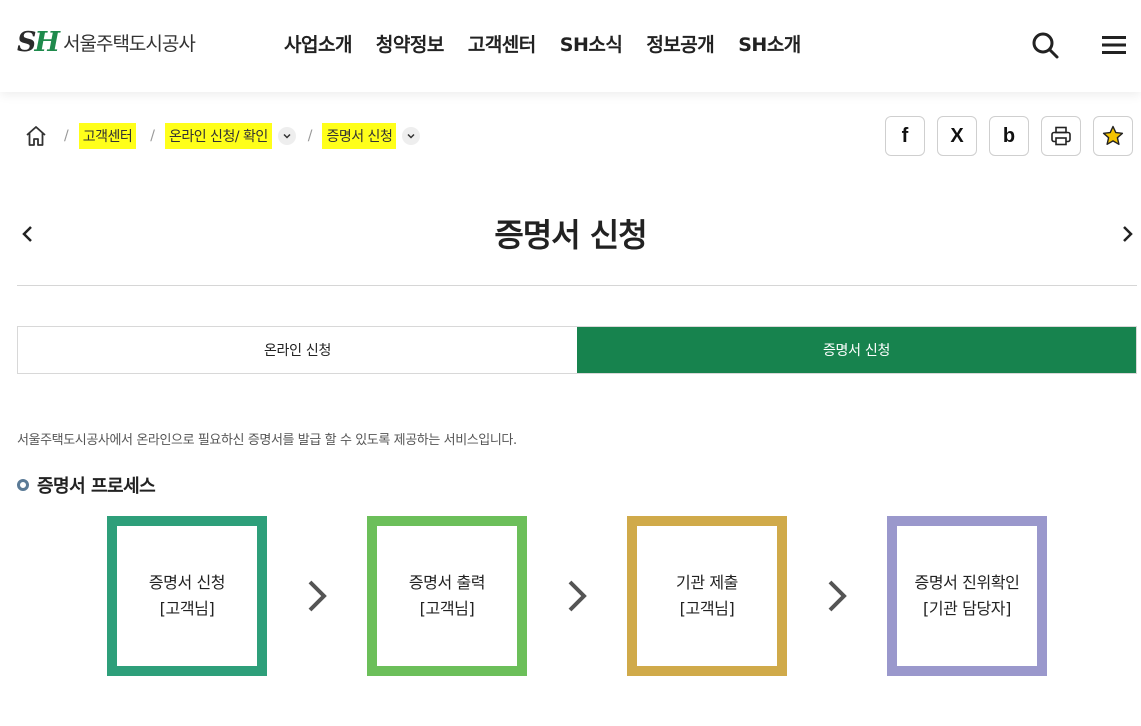 Image resolution: width=1141 pixels, height=726 pixels. What do you see at coordinates (26, 42) in the screenshot?
I see `logo-mark-s: S` at bounding box center [26, 42].